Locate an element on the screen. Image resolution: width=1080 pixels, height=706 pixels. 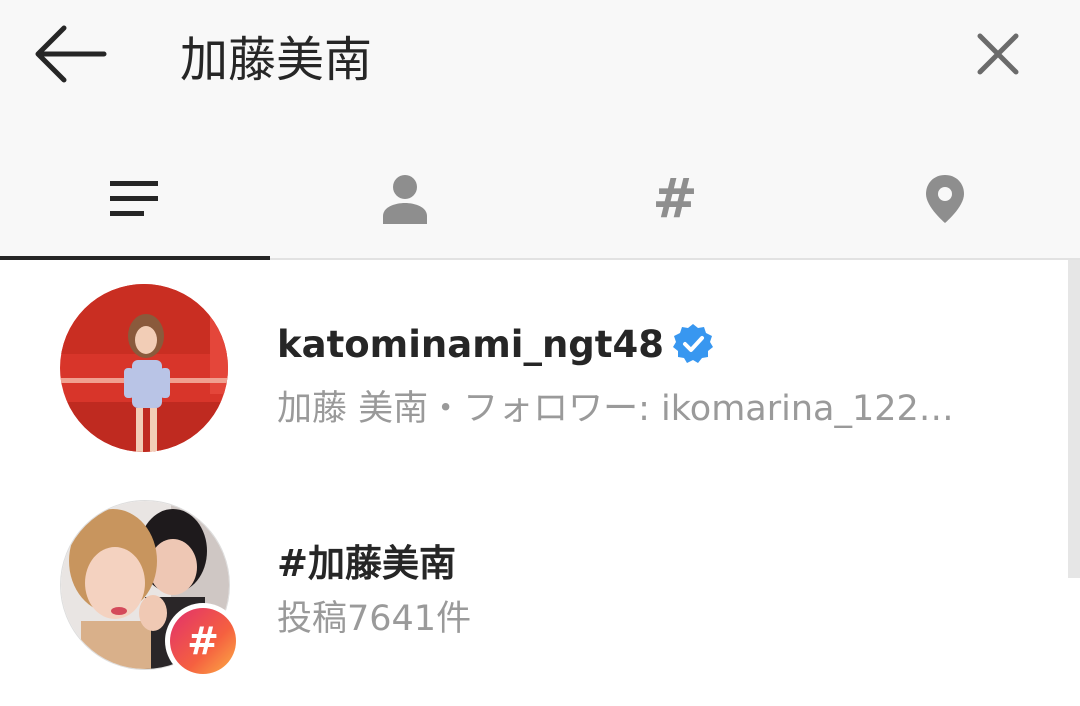
back-button is located at coordinates (70, 54).